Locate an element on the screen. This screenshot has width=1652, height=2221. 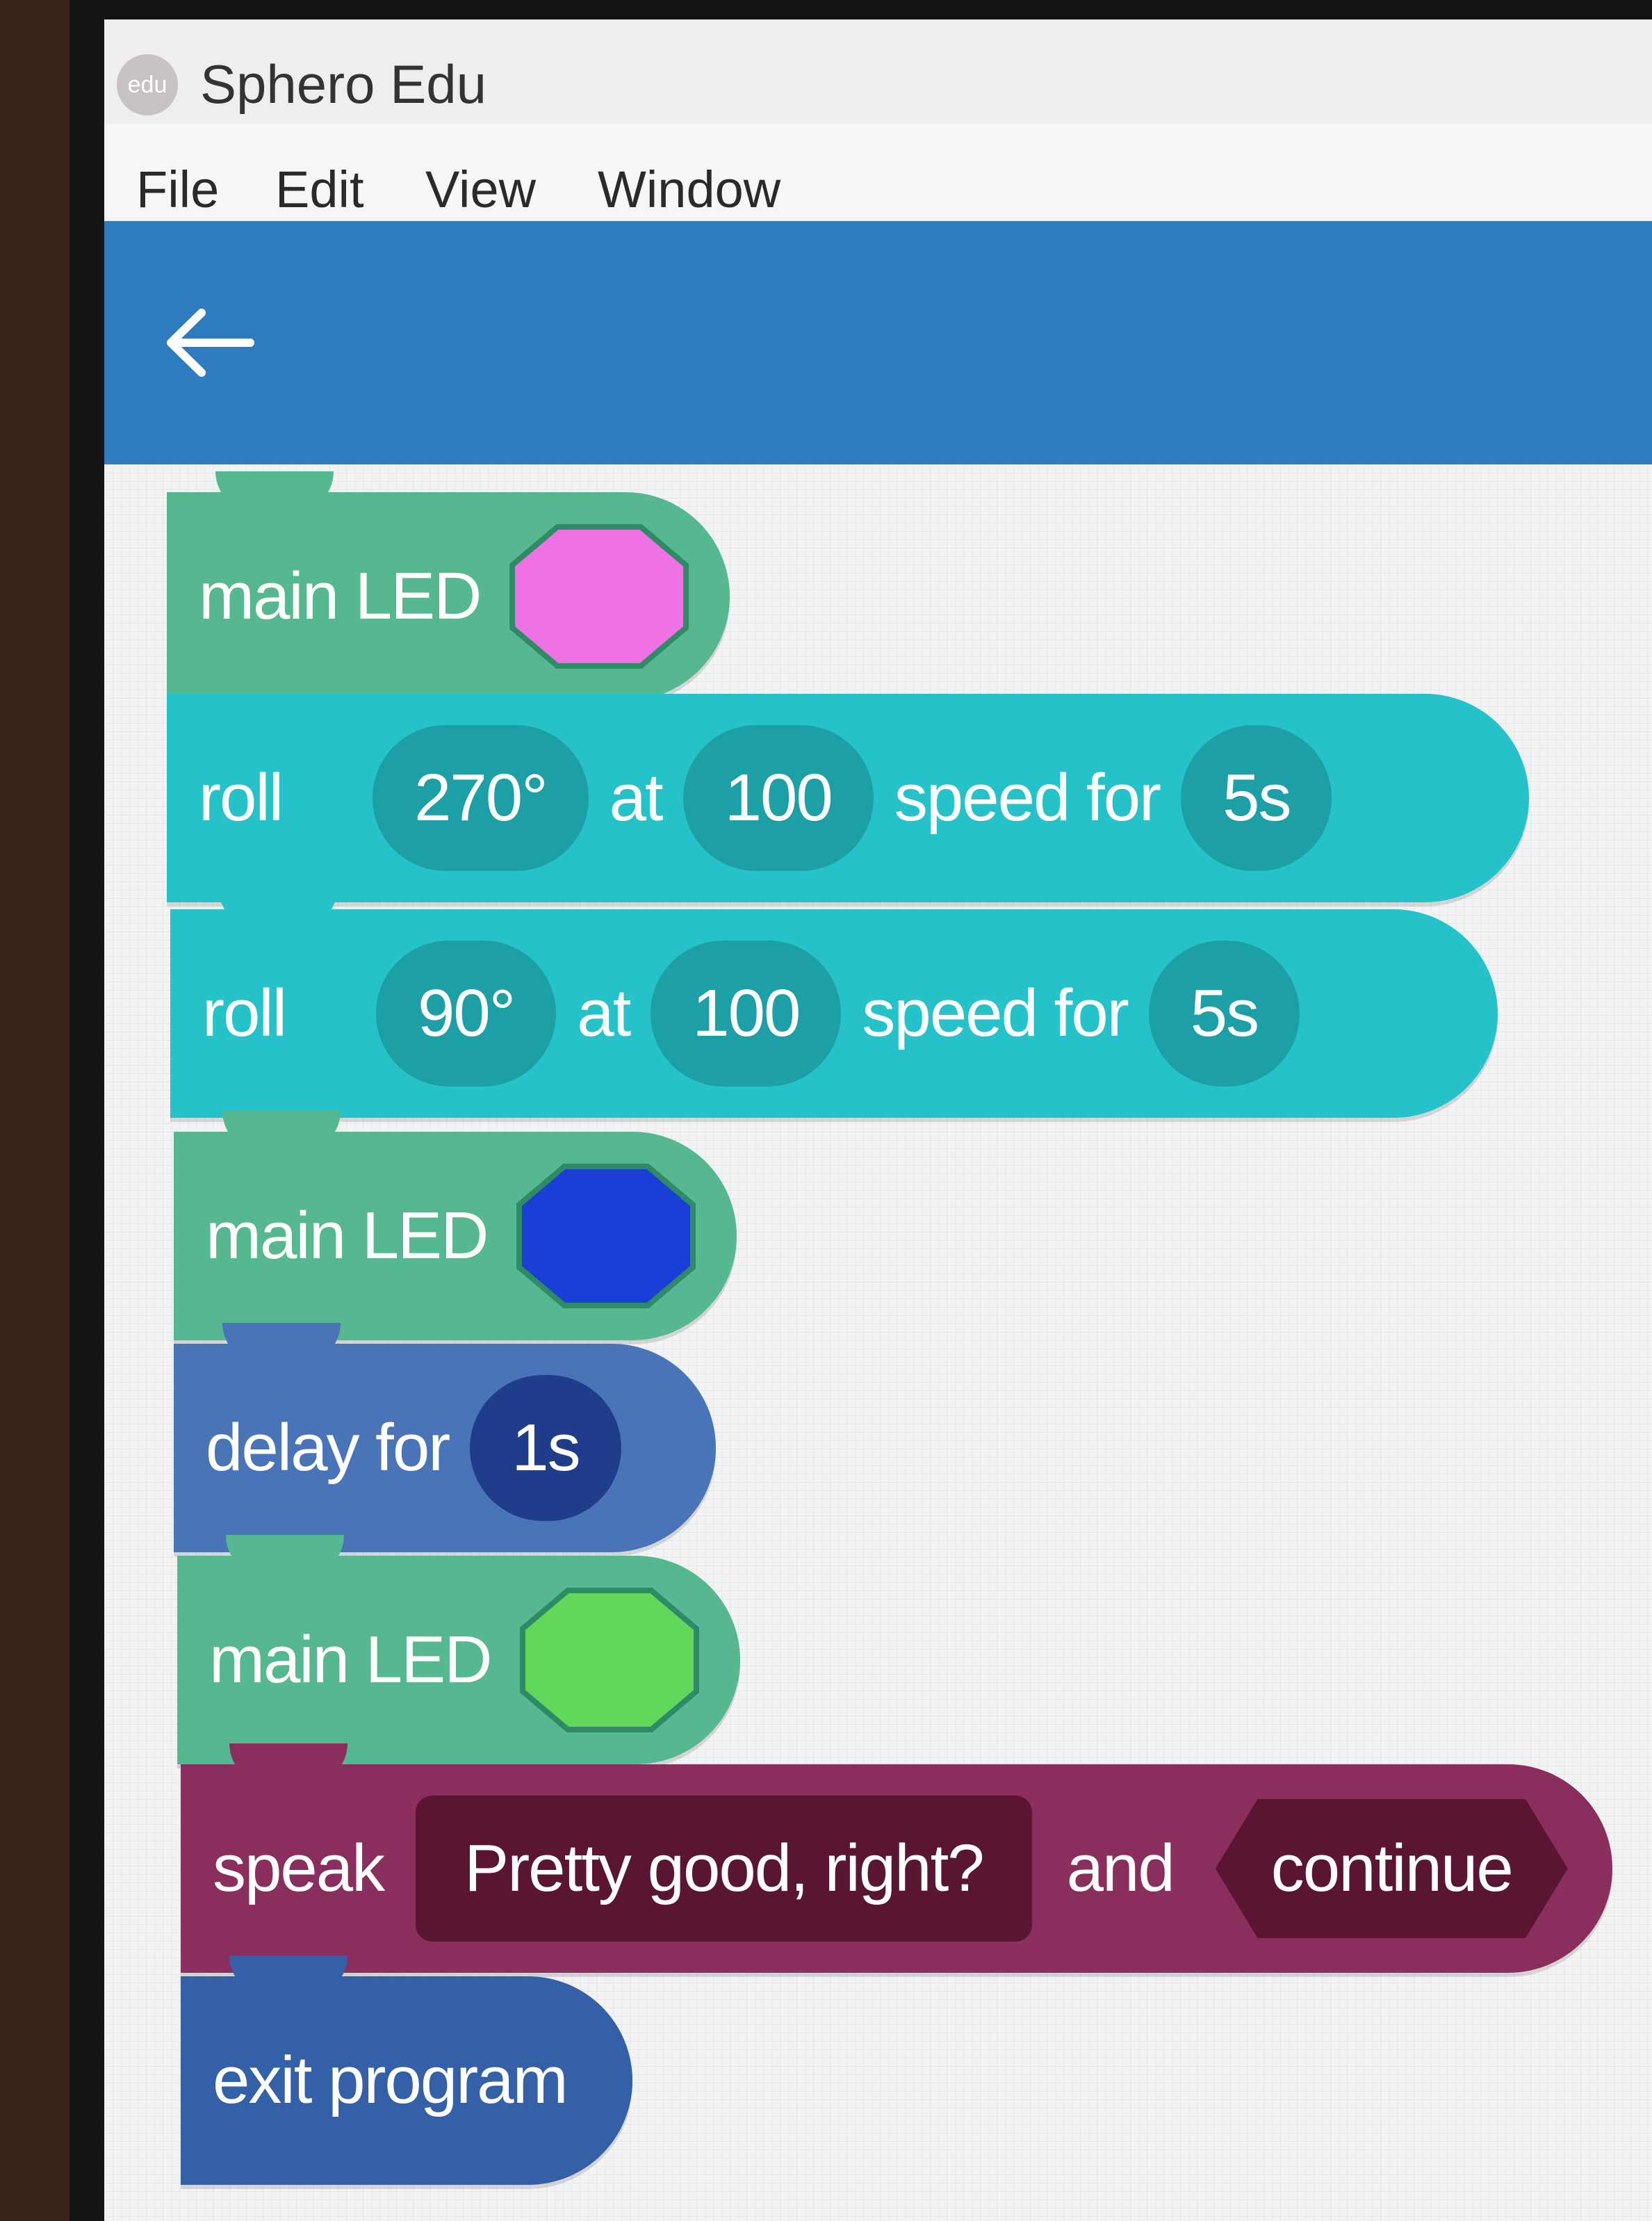
and-label: and is located at coordinates (1120, 1868).